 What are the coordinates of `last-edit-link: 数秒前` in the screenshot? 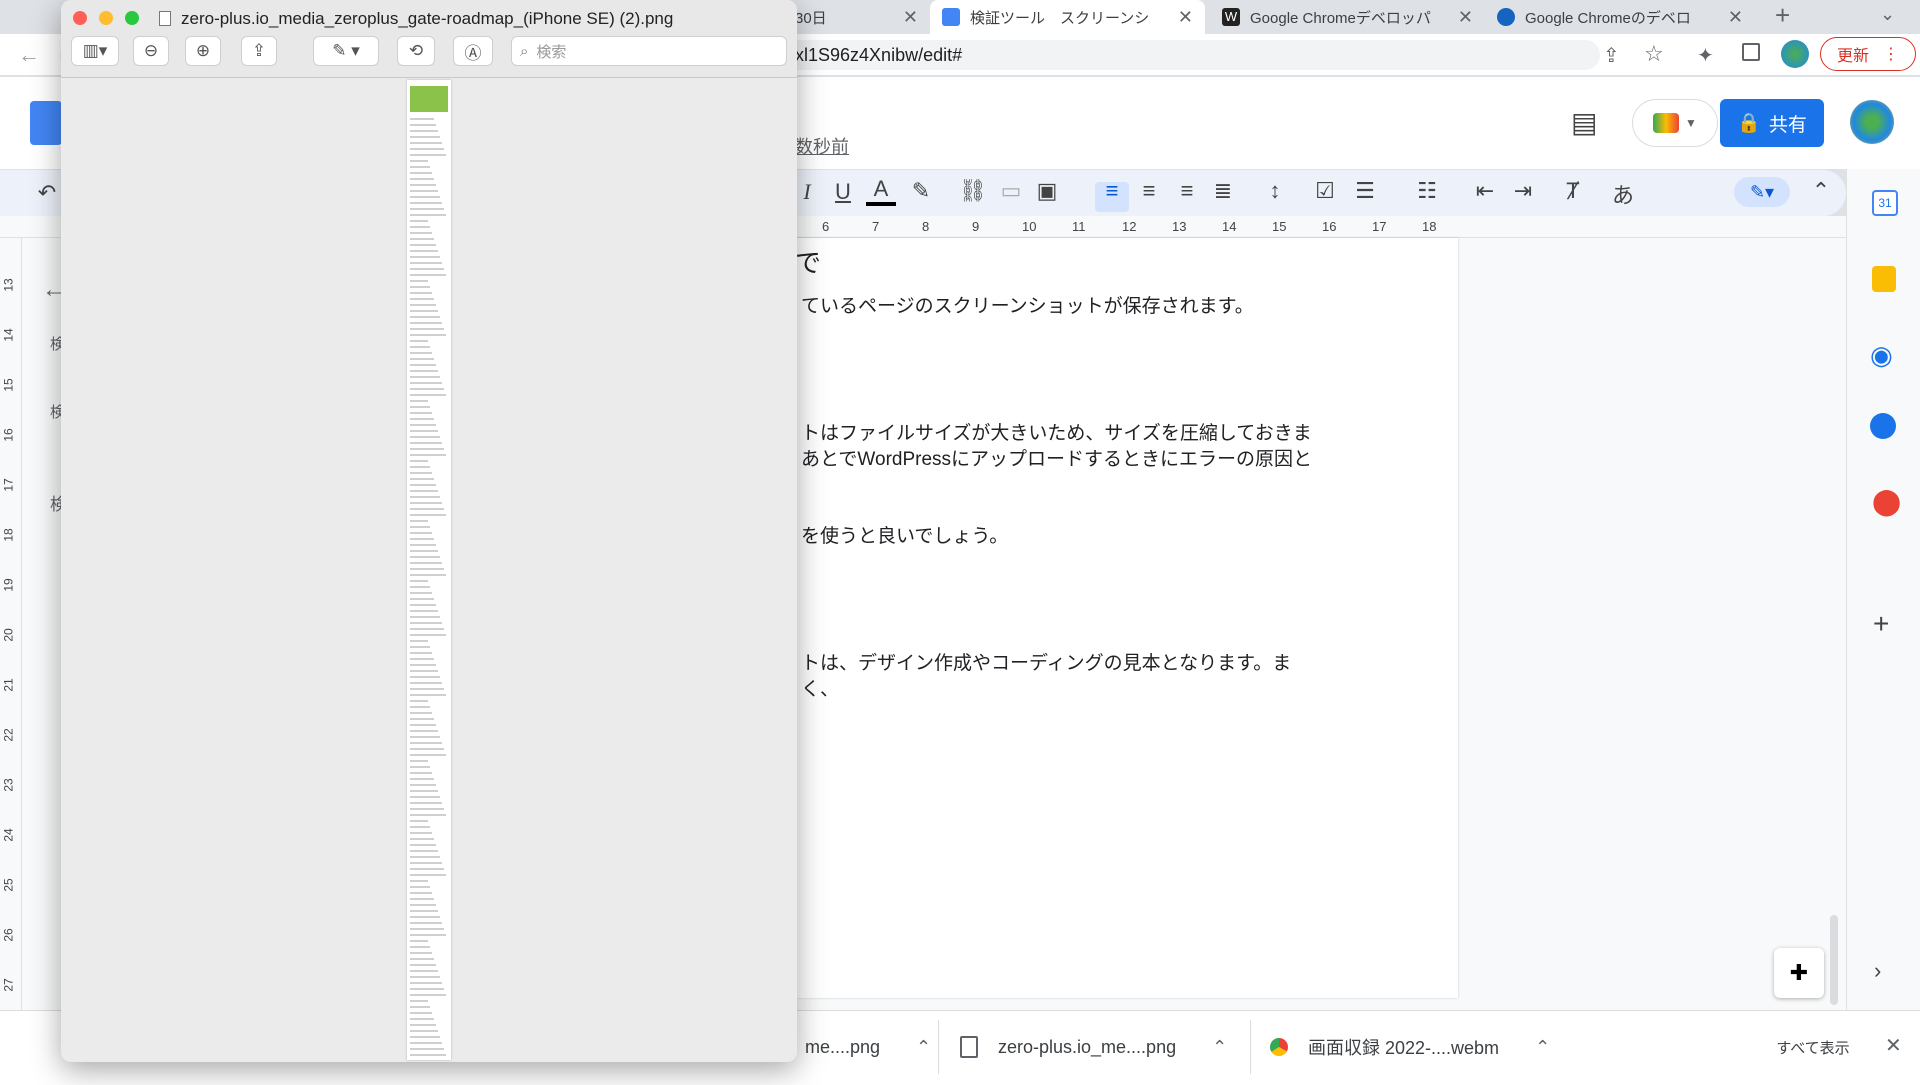 It's located at (822, 146).